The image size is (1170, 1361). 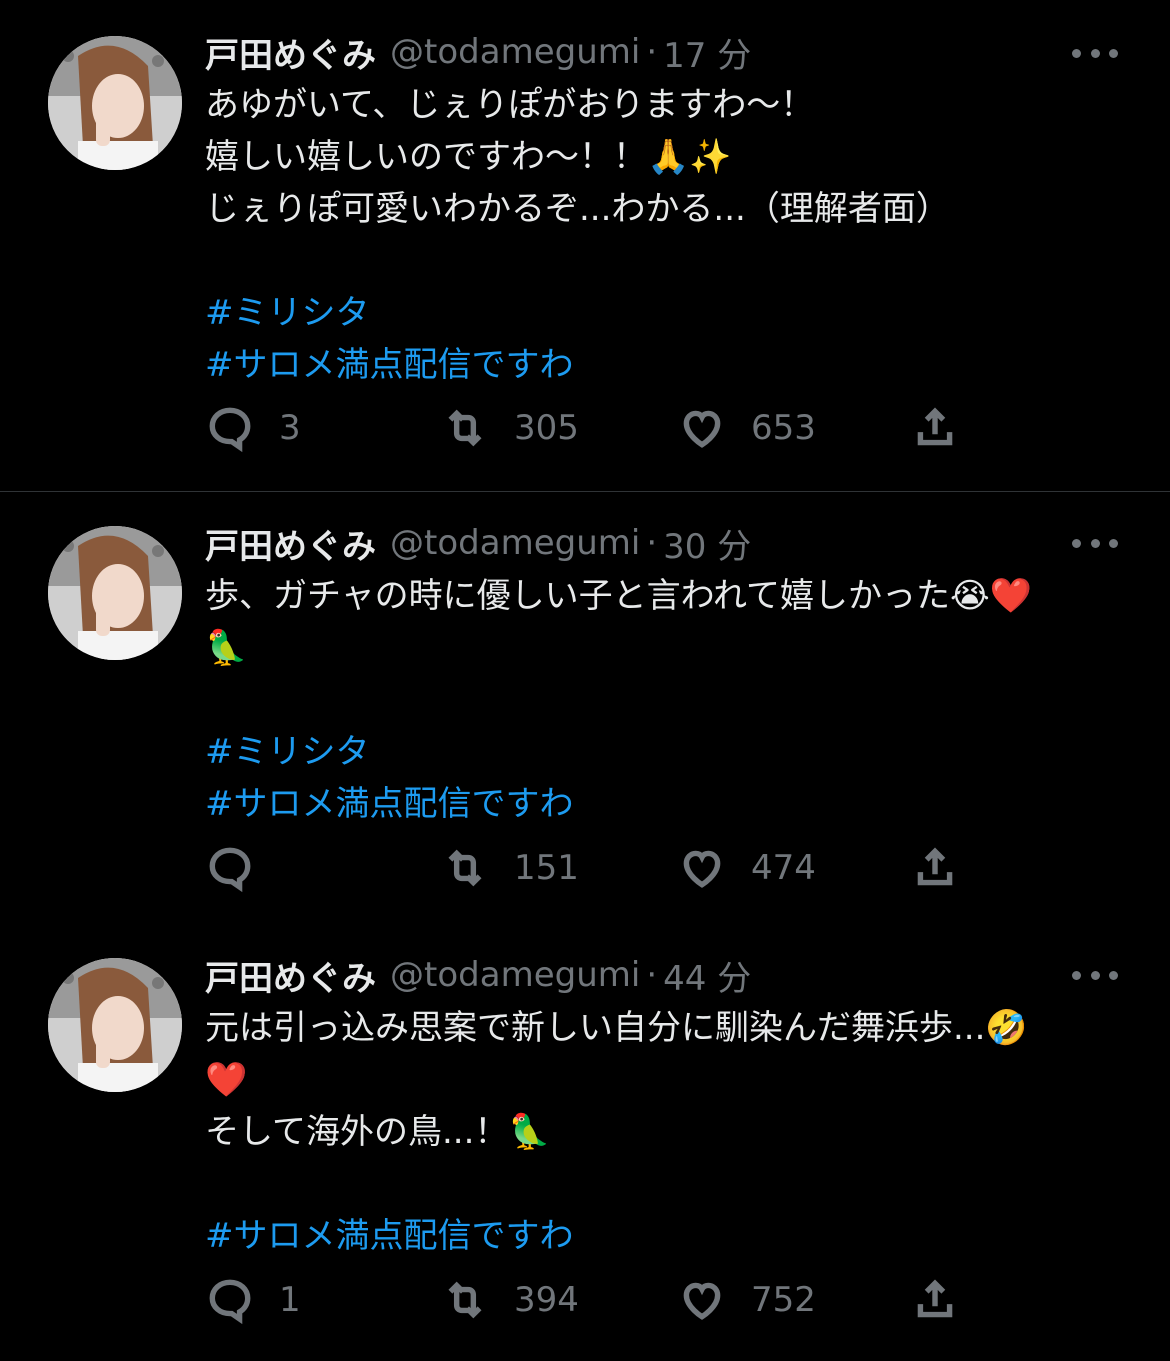 I want to click on retweet-button: 394, so click(x=509, y=1300).